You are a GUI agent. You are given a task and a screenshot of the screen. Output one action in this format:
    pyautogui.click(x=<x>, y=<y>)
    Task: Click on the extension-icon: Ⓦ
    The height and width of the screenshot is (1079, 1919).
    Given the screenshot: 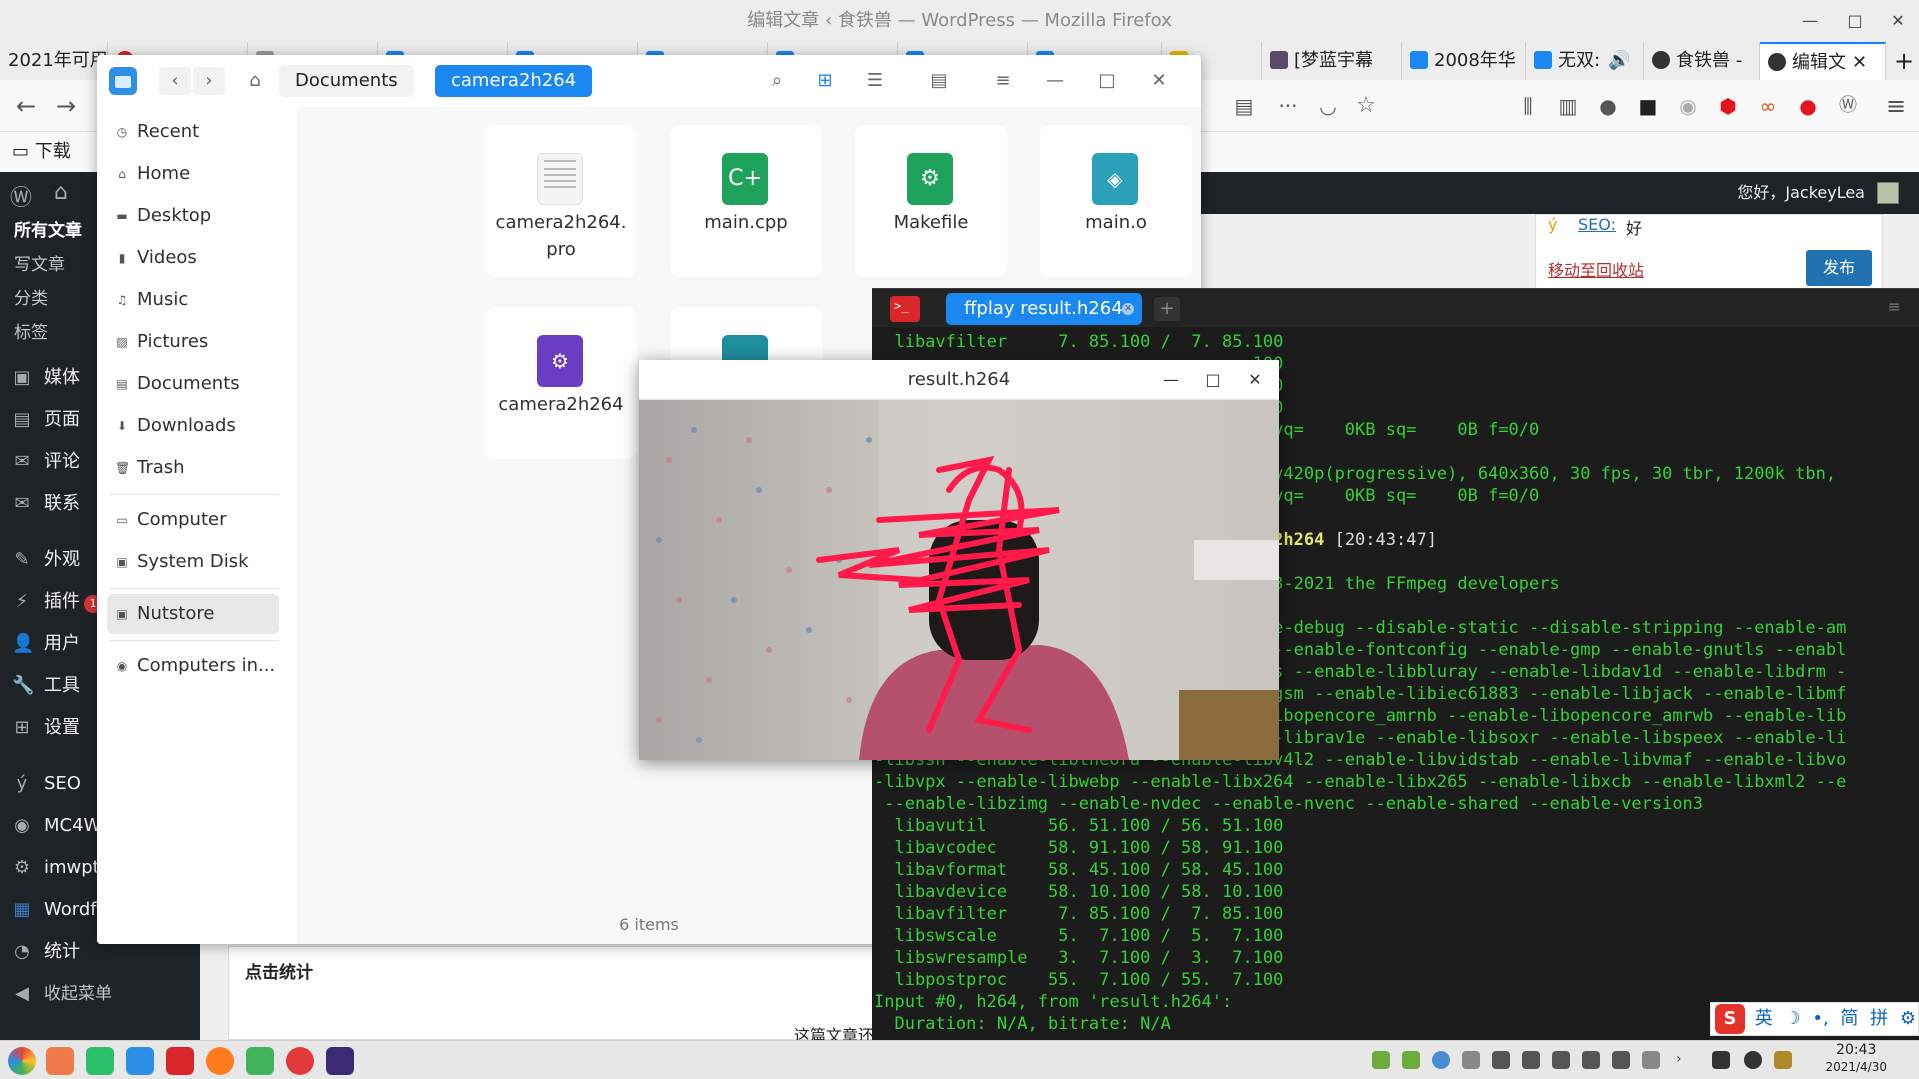 What is the action you would take?
    pyautogui.click(x=1848, y=106)
    